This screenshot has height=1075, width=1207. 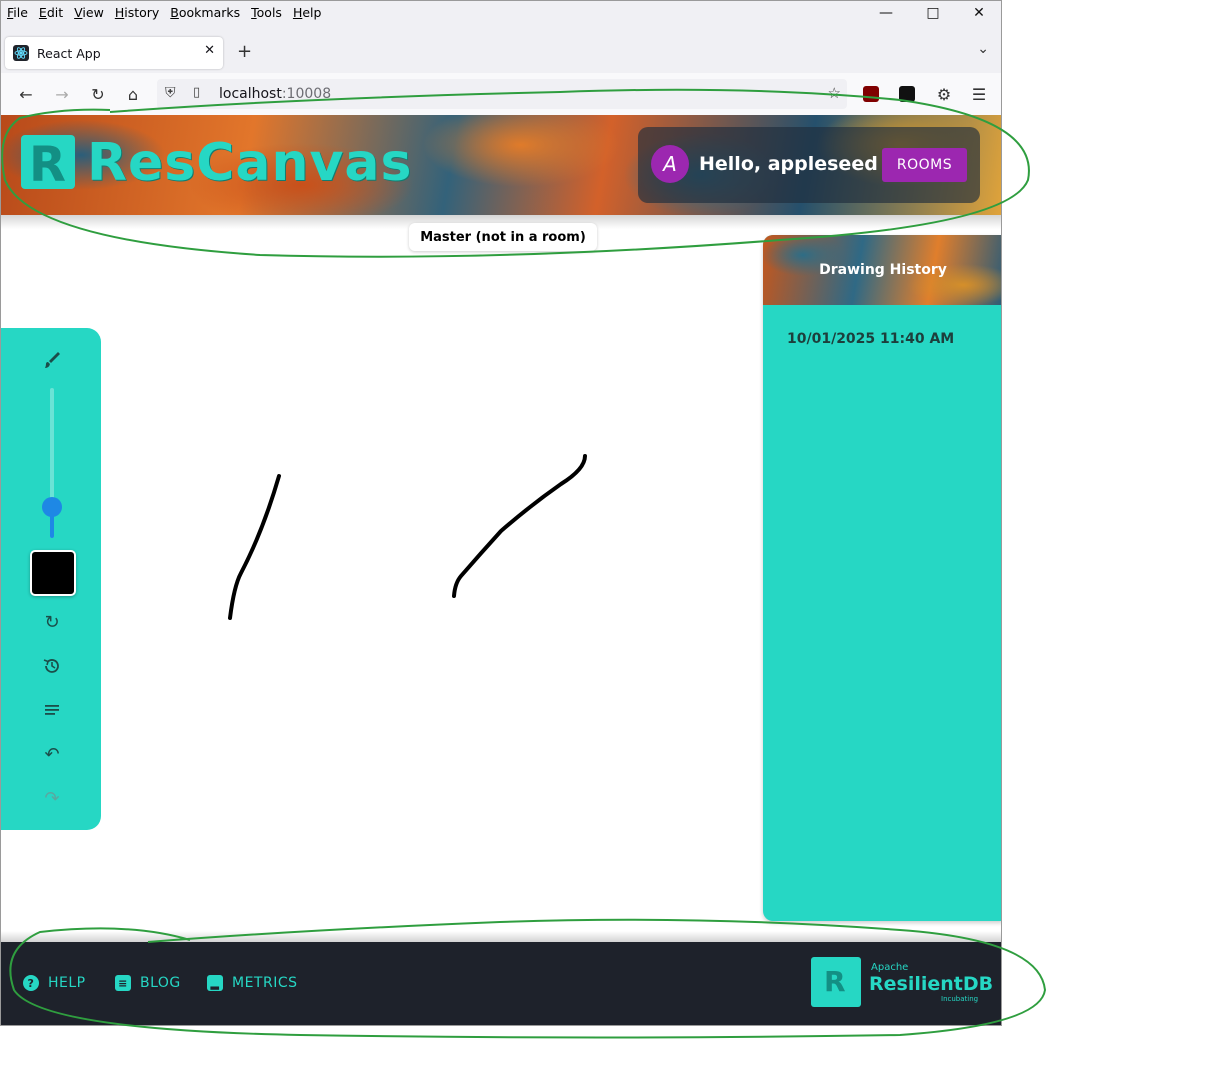 What do you see at coordinates (160, 983) in the screenshot?
I see `footer-blog-label: BLOG` at bounding box center [160, 983].